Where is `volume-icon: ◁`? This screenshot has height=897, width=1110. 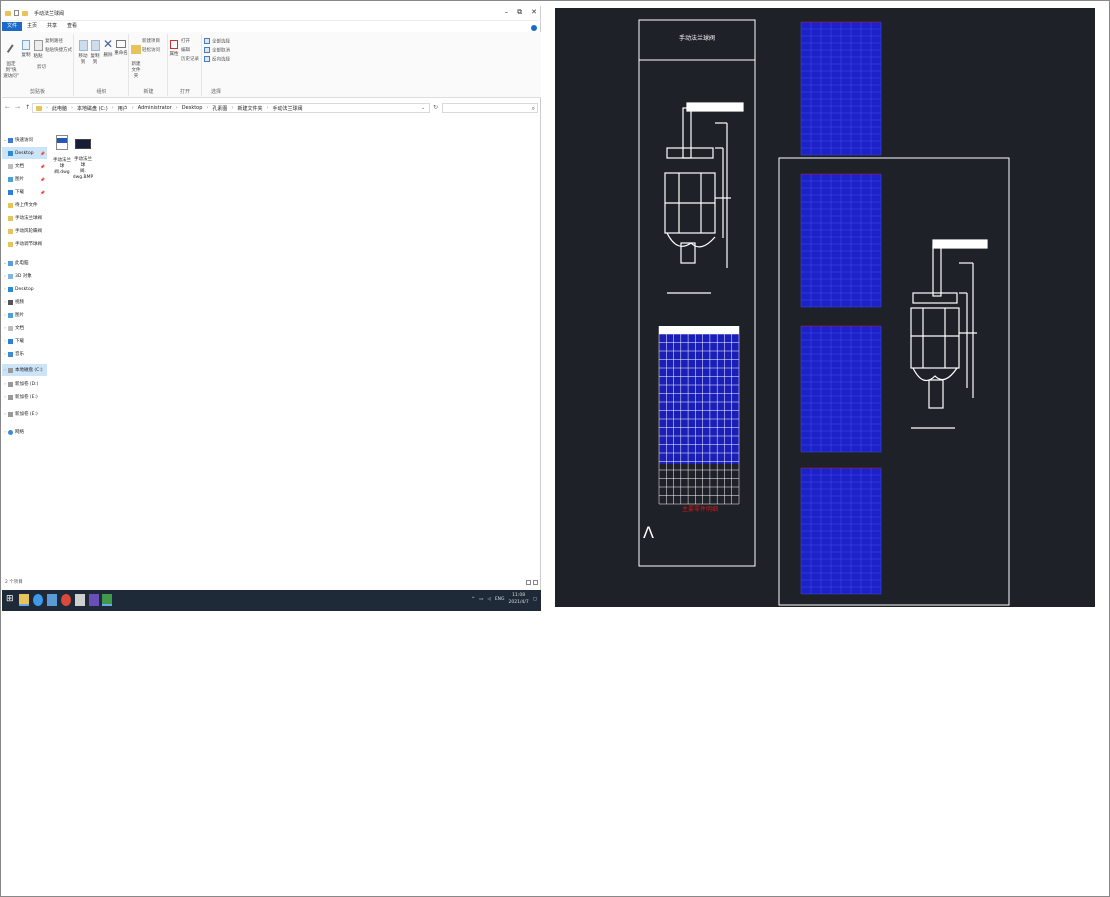
volume-icon: ◁ is located at coordinates (488, 599).